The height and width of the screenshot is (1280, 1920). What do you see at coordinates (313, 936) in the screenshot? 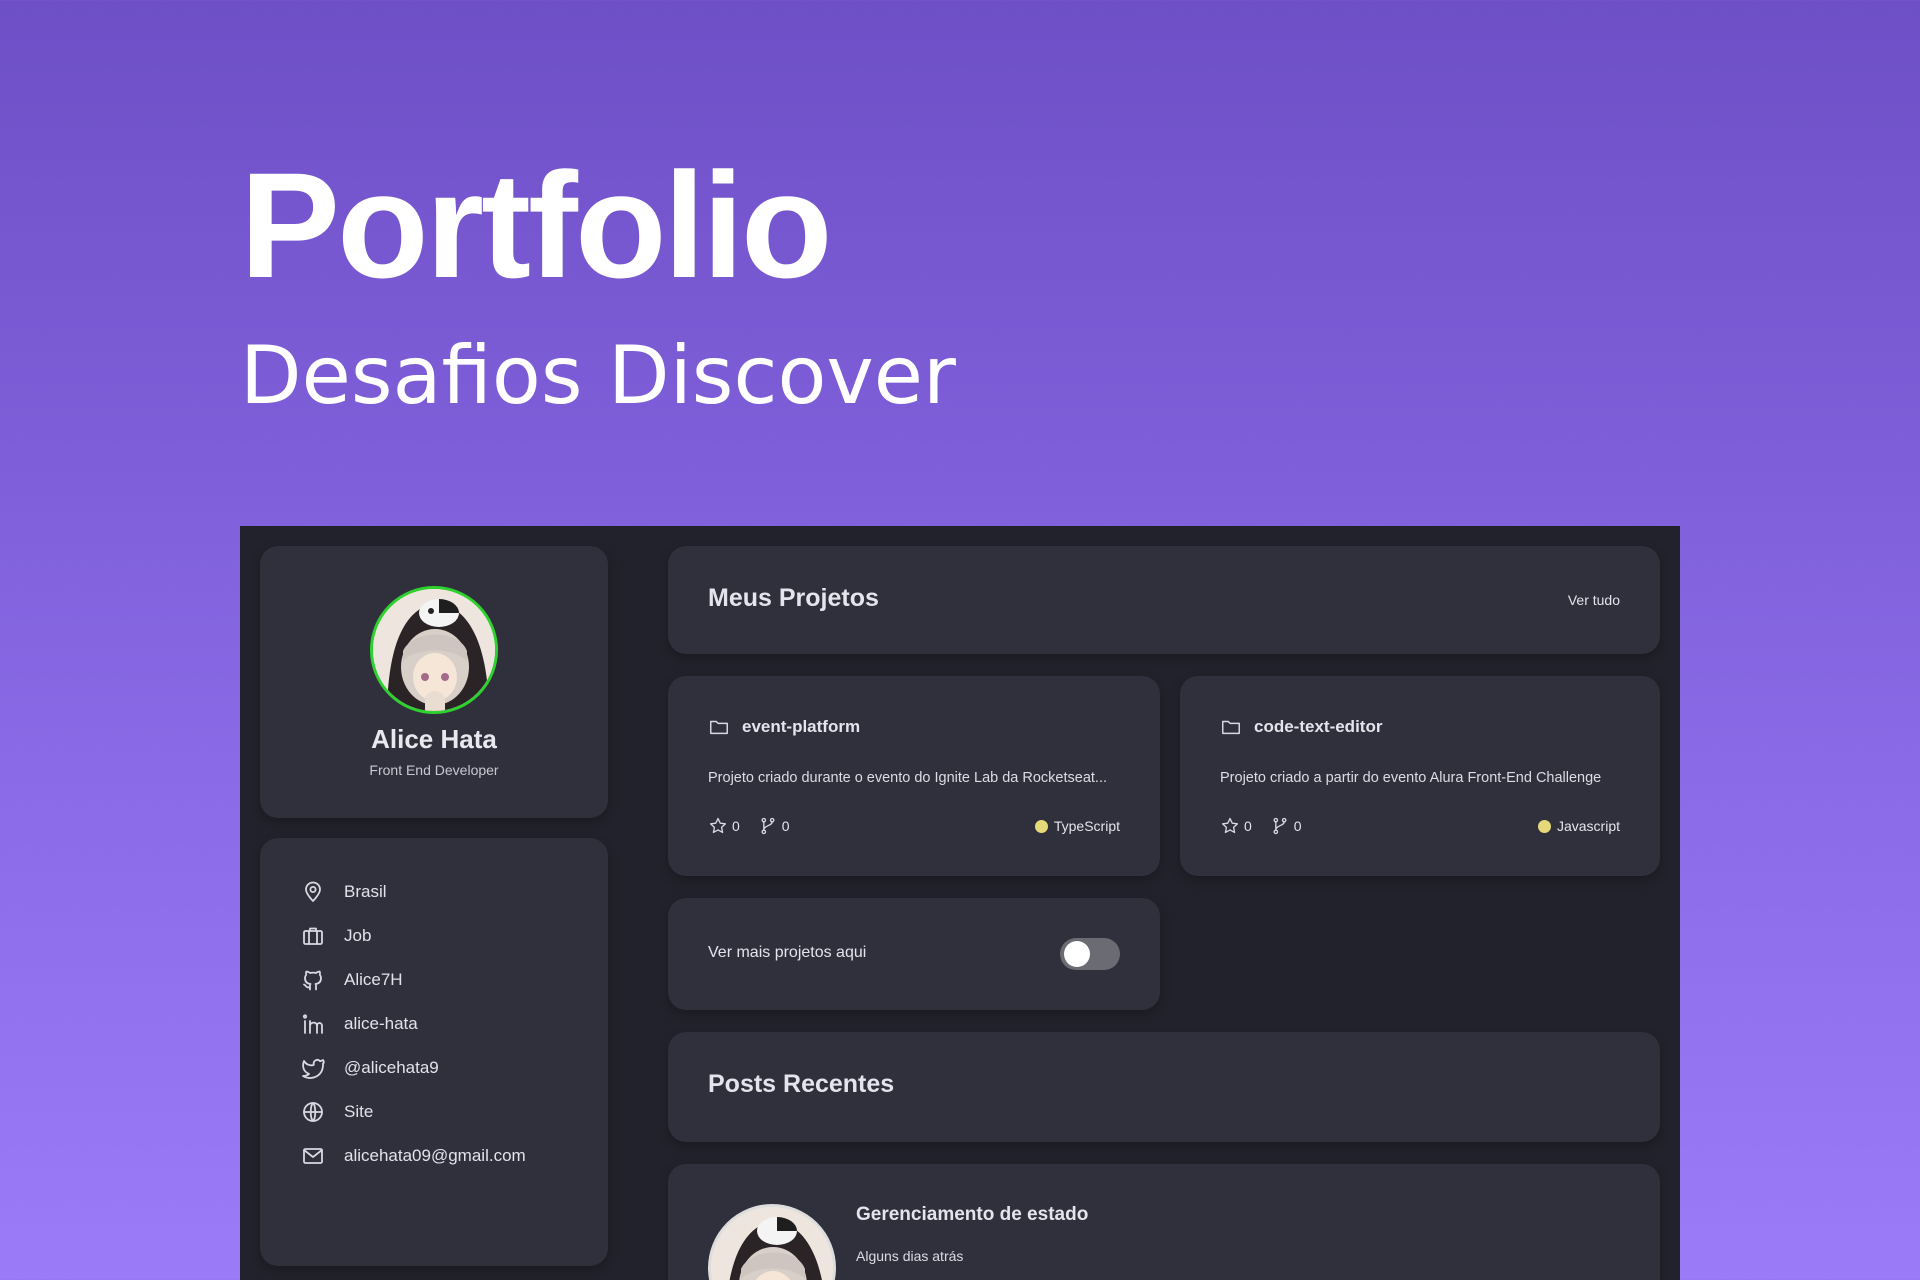
I see `briefcase-icon` at bounding box center [313, 936].